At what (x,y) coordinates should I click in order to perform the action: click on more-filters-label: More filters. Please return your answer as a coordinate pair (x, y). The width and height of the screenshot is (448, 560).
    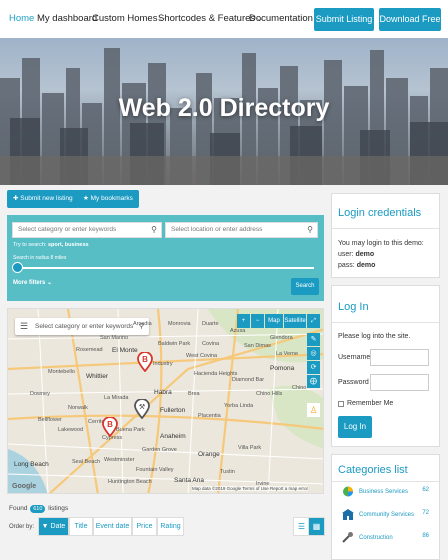
    Looking at the image, I should click on (29, 283).